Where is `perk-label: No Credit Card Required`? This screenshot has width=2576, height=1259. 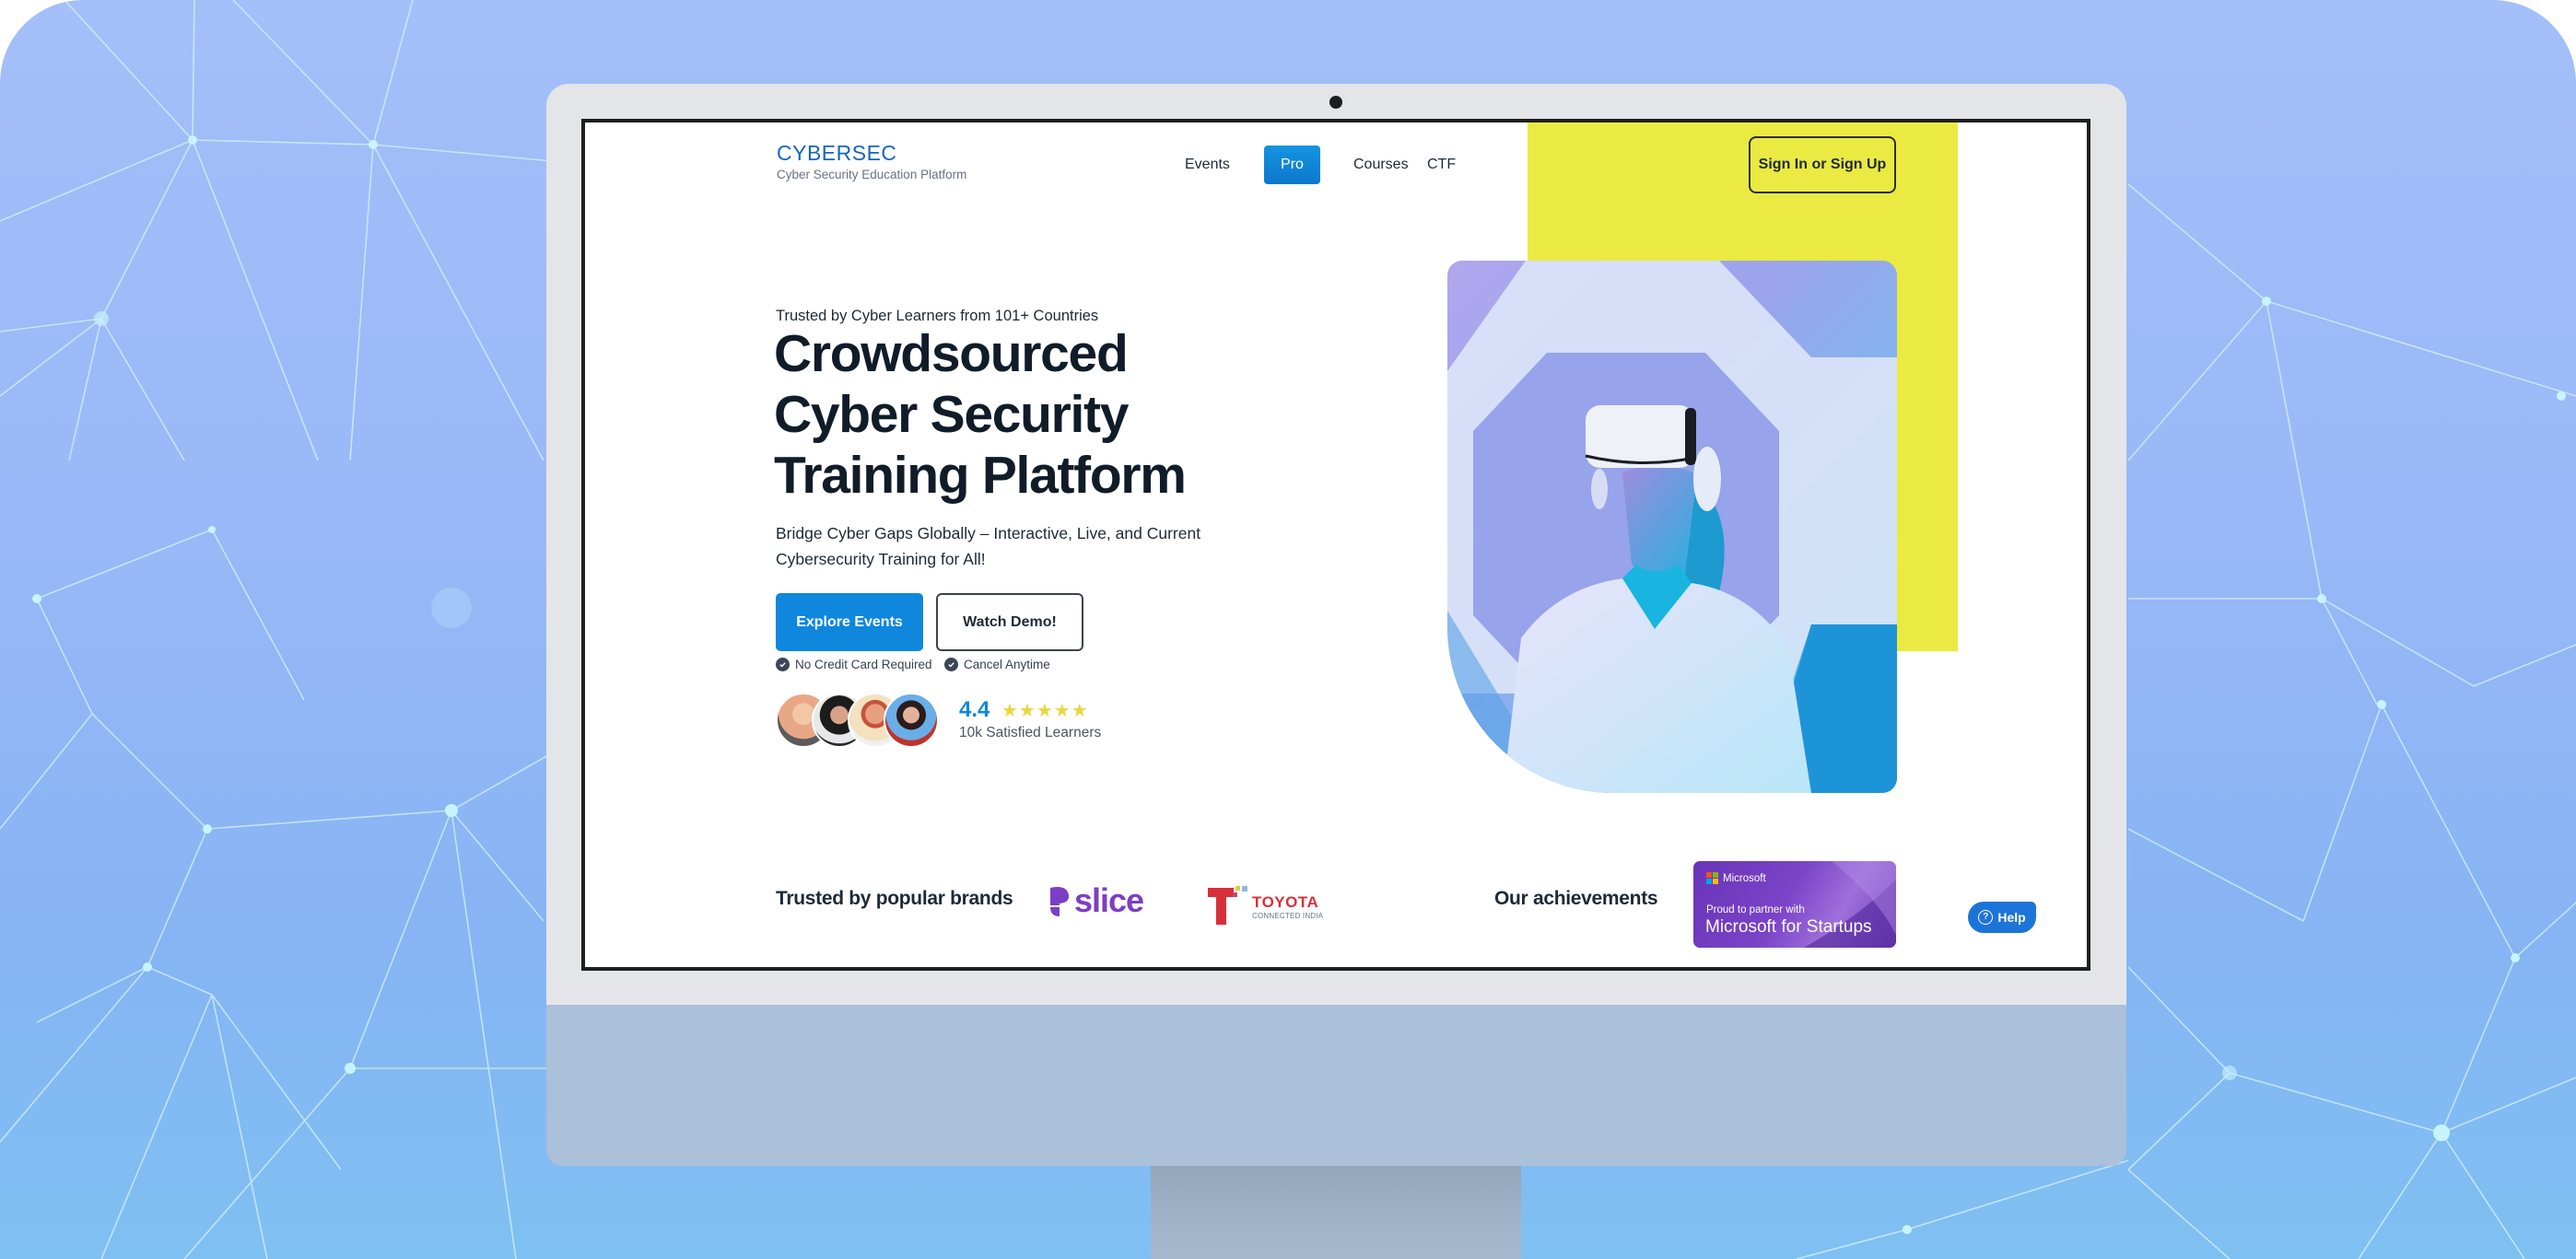
perk-label: No Credit Card Required is located at coordinates (863, 665).